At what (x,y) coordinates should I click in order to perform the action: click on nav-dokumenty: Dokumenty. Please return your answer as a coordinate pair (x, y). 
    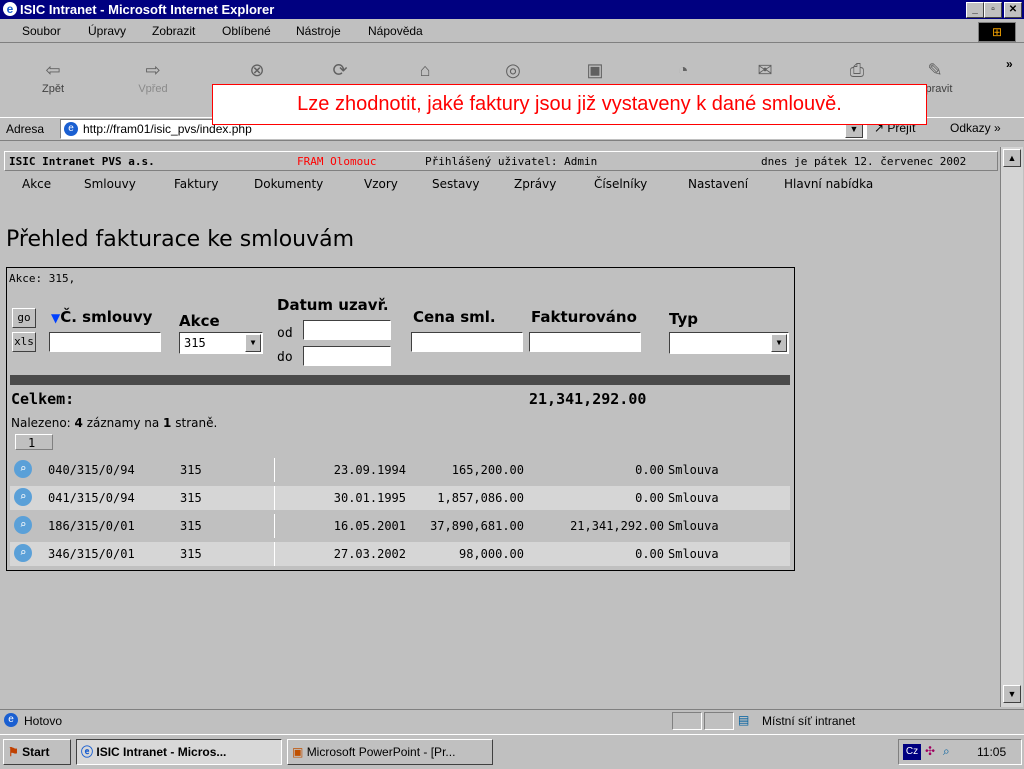
    Looking at the image, I should click on (288, 184).